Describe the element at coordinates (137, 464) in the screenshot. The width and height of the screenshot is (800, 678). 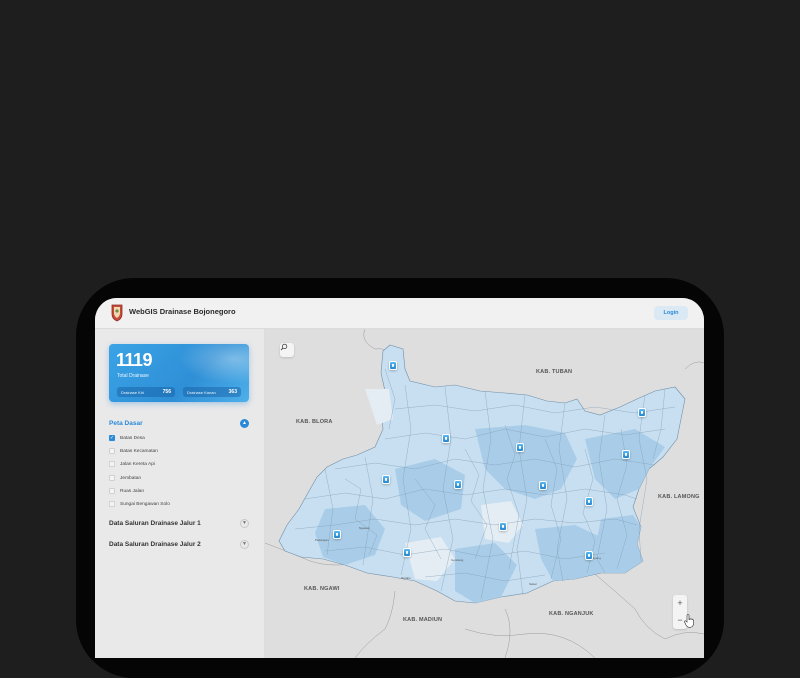
I see `layer-label: Jalan Kereta Api` at that location.